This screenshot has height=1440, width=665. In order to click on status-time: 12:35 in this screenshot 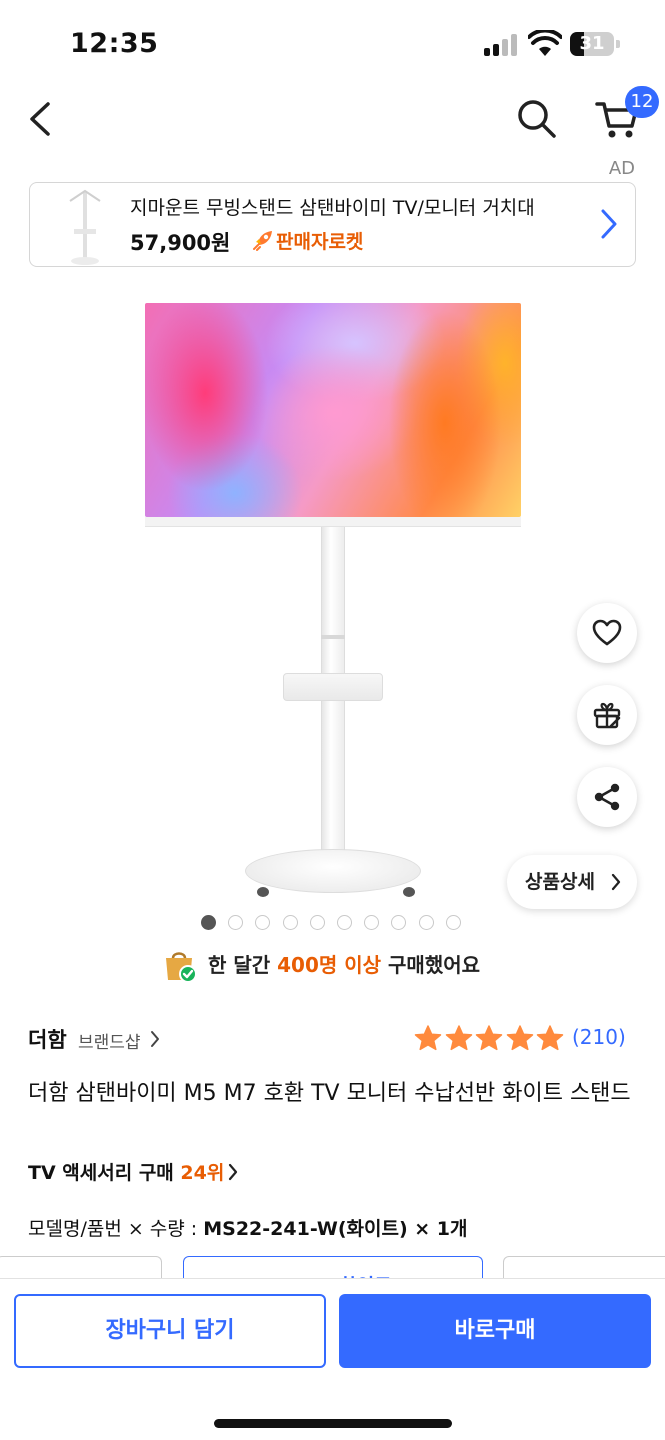, I will do `click(114, 43)`.